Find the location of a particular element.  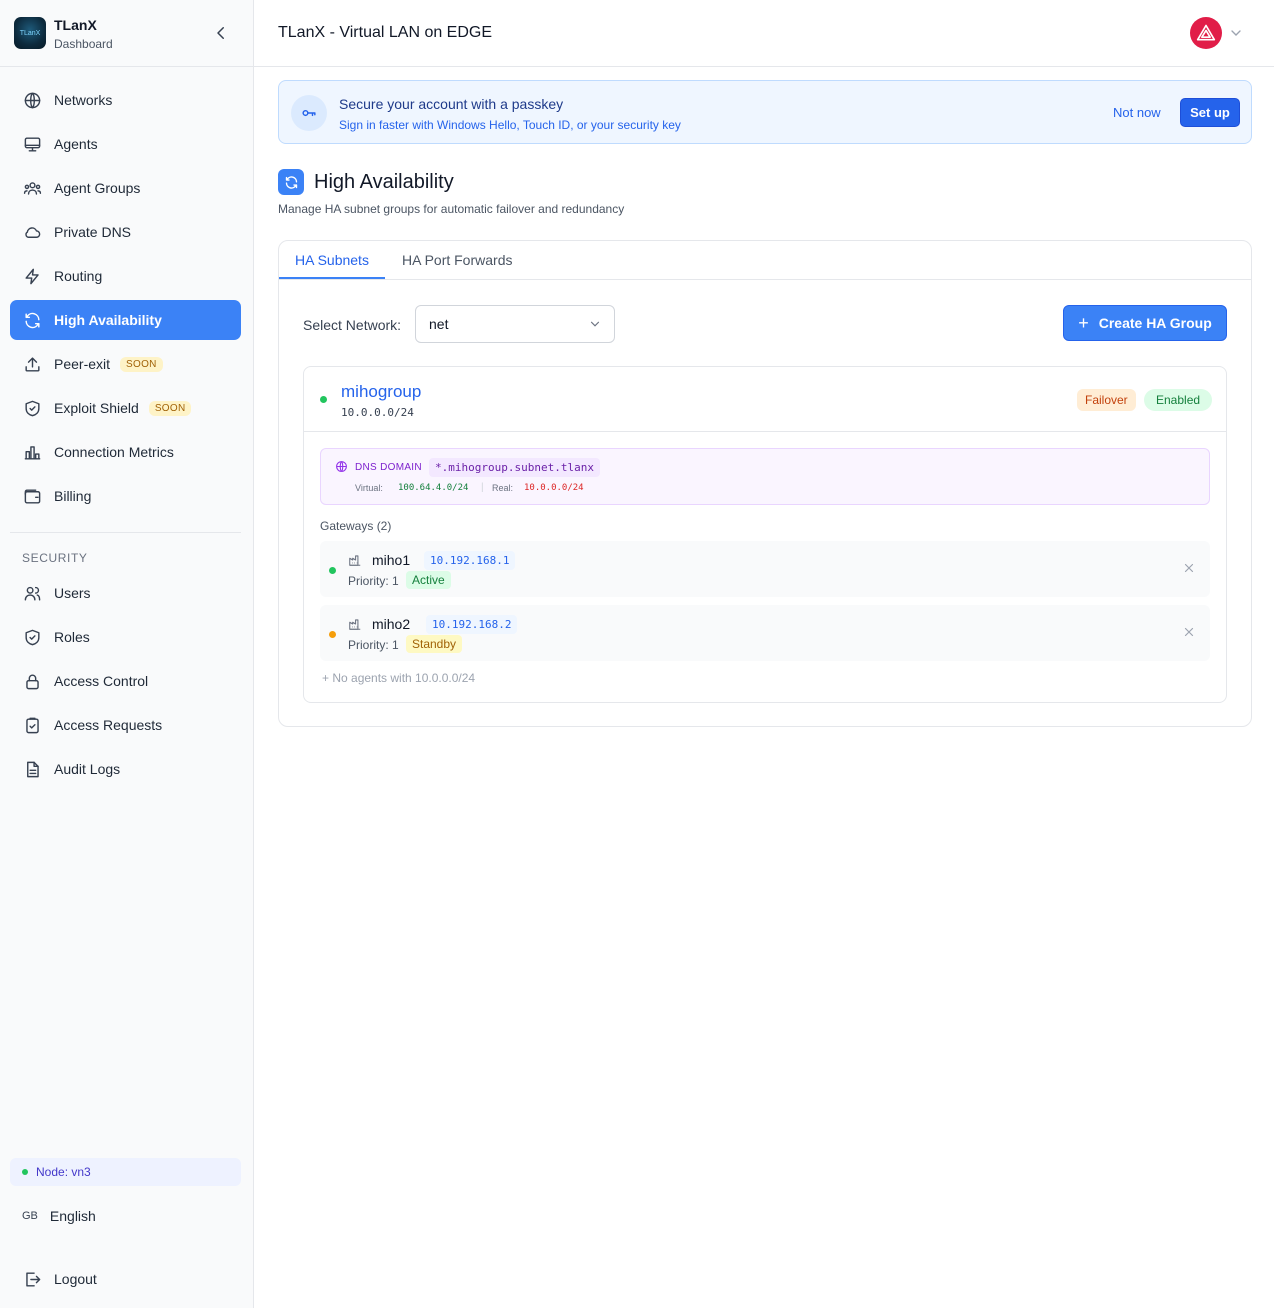

cloud-icon is located at coordinates (32, 232).